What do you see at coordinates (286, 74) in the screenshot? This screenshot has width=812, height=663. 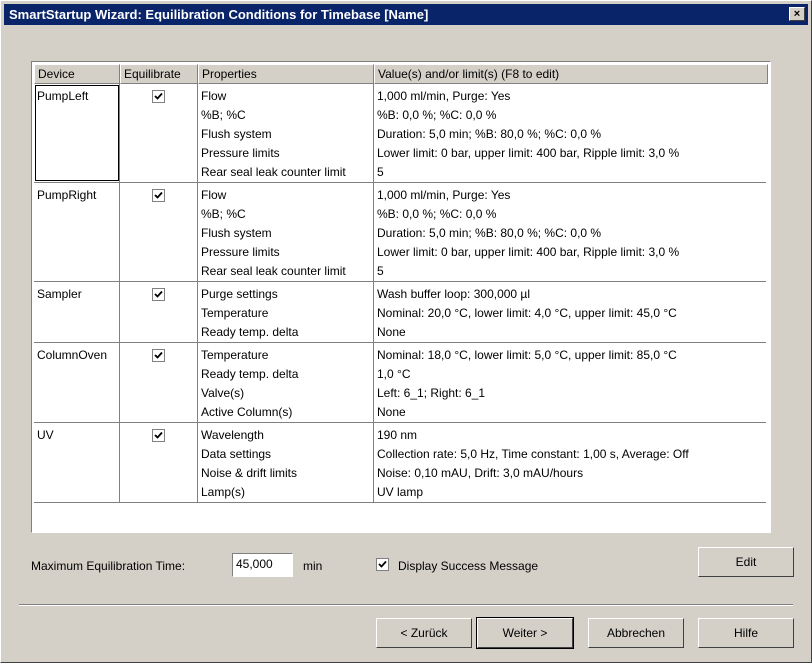 I see `column-header-properties: Properties` at bounding box center [286, 74].